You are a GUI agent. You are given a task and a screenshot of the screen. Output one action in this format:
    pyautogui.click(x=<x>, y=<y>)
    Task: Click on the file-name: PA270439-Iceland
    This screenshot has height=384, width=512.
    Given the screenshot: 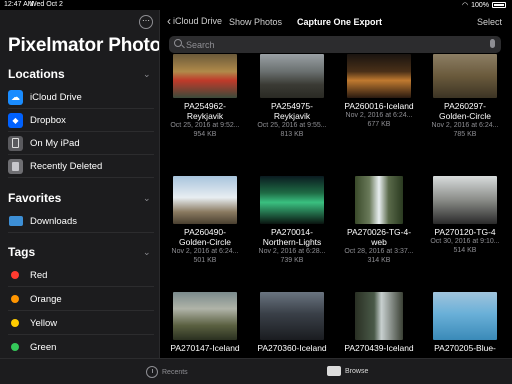 What is the action you would take?
    pyautogui.click(x=379, y=348)
    